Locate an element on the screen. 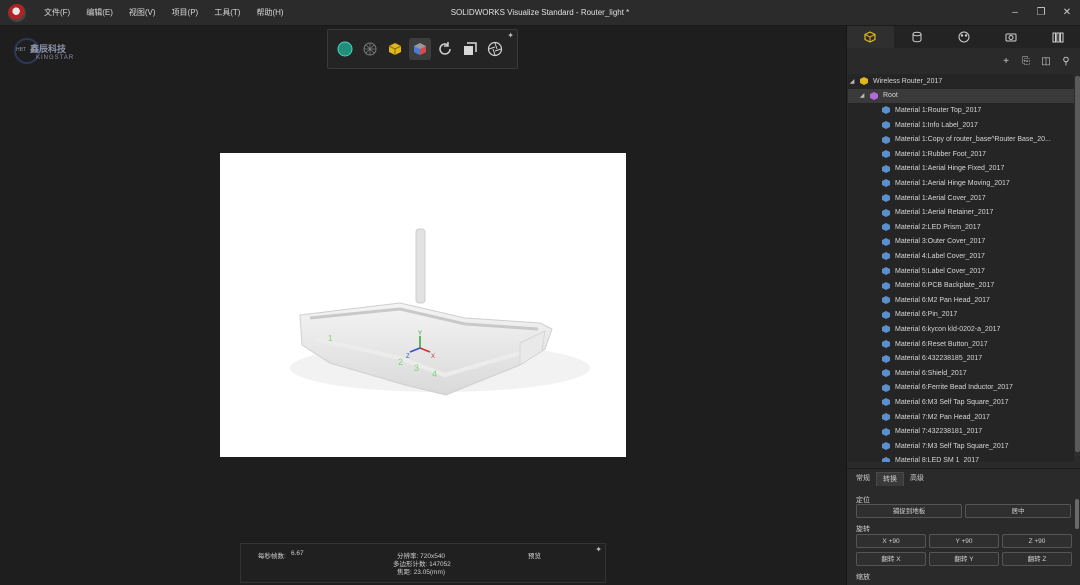  menu-tools: 工具(T) is located at coordinates (227, 13).